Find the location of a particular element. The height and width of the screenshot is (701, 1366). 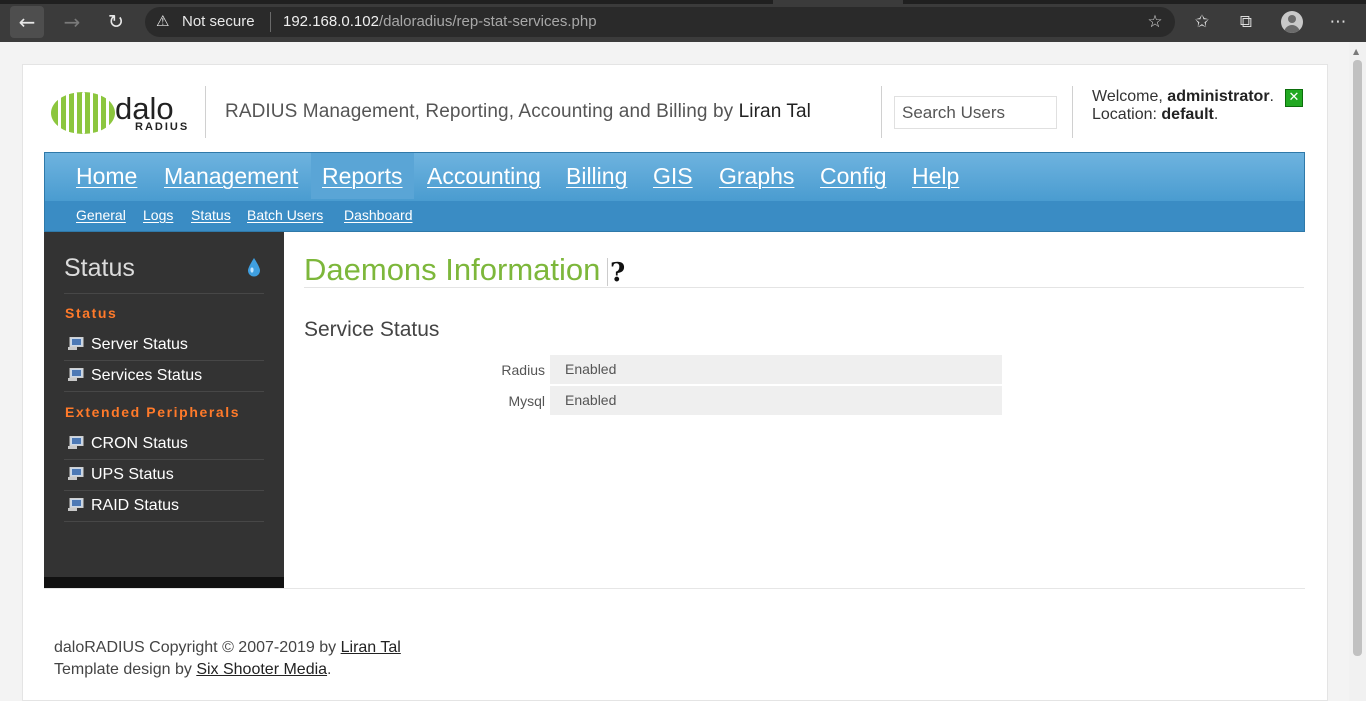

add-favorite-icon: ☆ is located at coordinates (1155, 22).